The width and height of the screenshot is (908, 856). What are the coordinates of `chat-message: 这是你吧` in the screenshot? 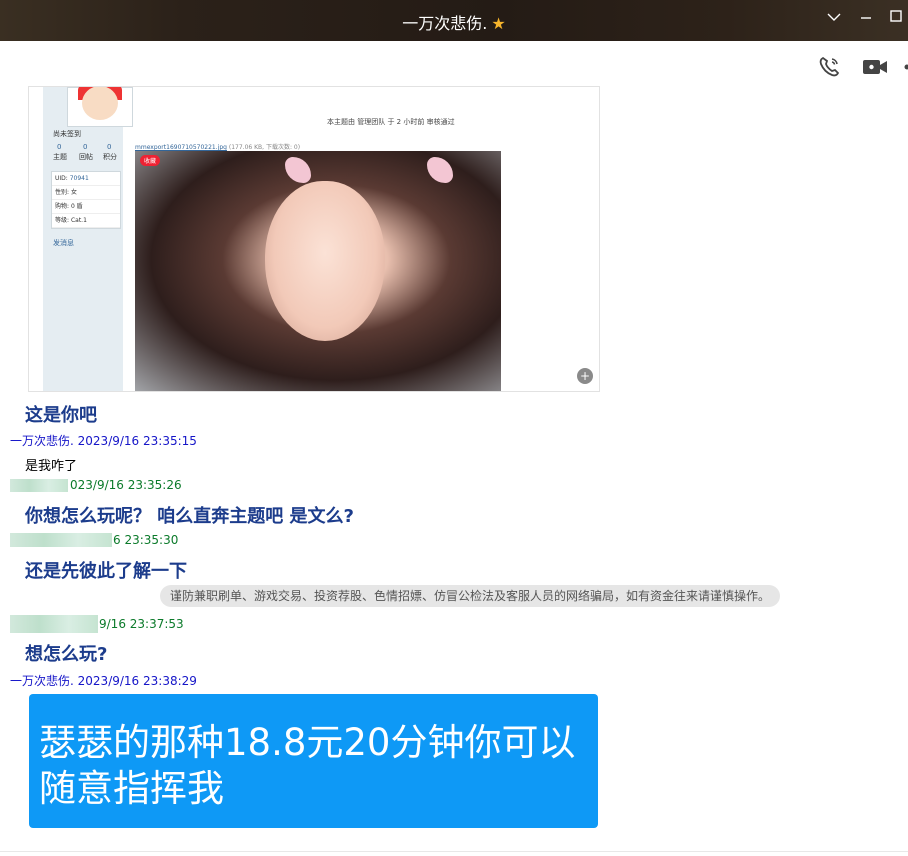 It's located at (61, 415).